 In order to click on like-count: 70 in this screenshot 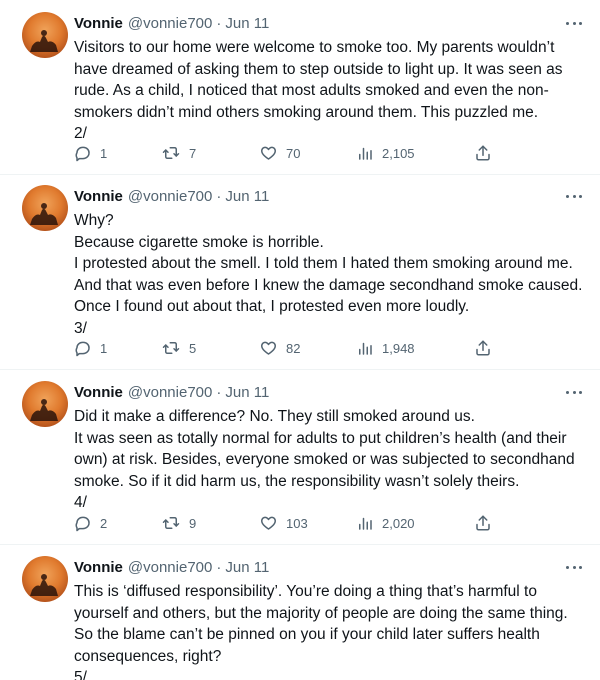, I will do `click(293, 153)`.